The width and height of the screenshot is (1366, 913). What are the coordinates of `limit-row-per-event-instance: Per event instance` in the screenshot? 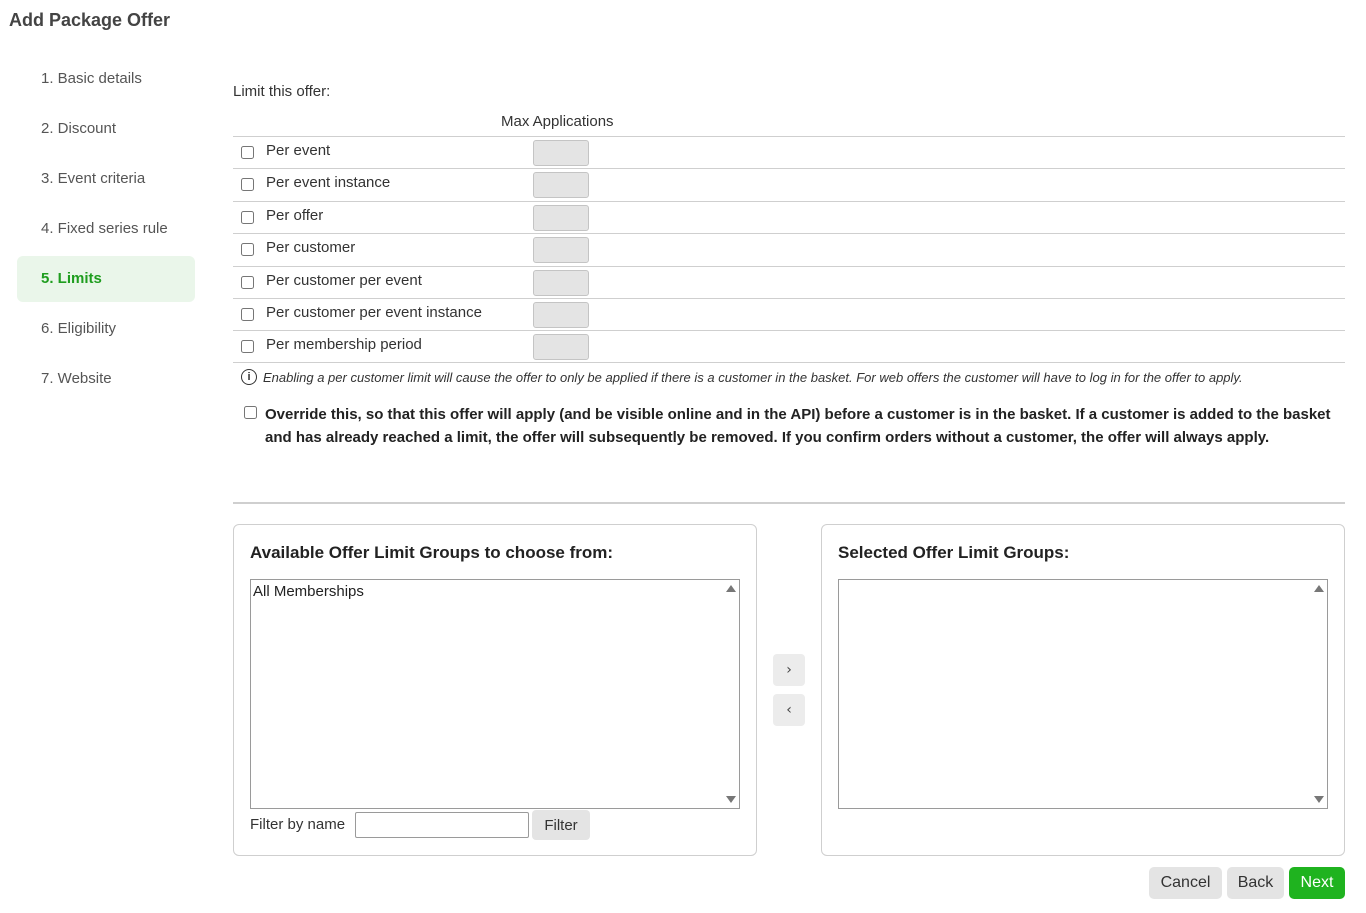 It's located at (789, 184).